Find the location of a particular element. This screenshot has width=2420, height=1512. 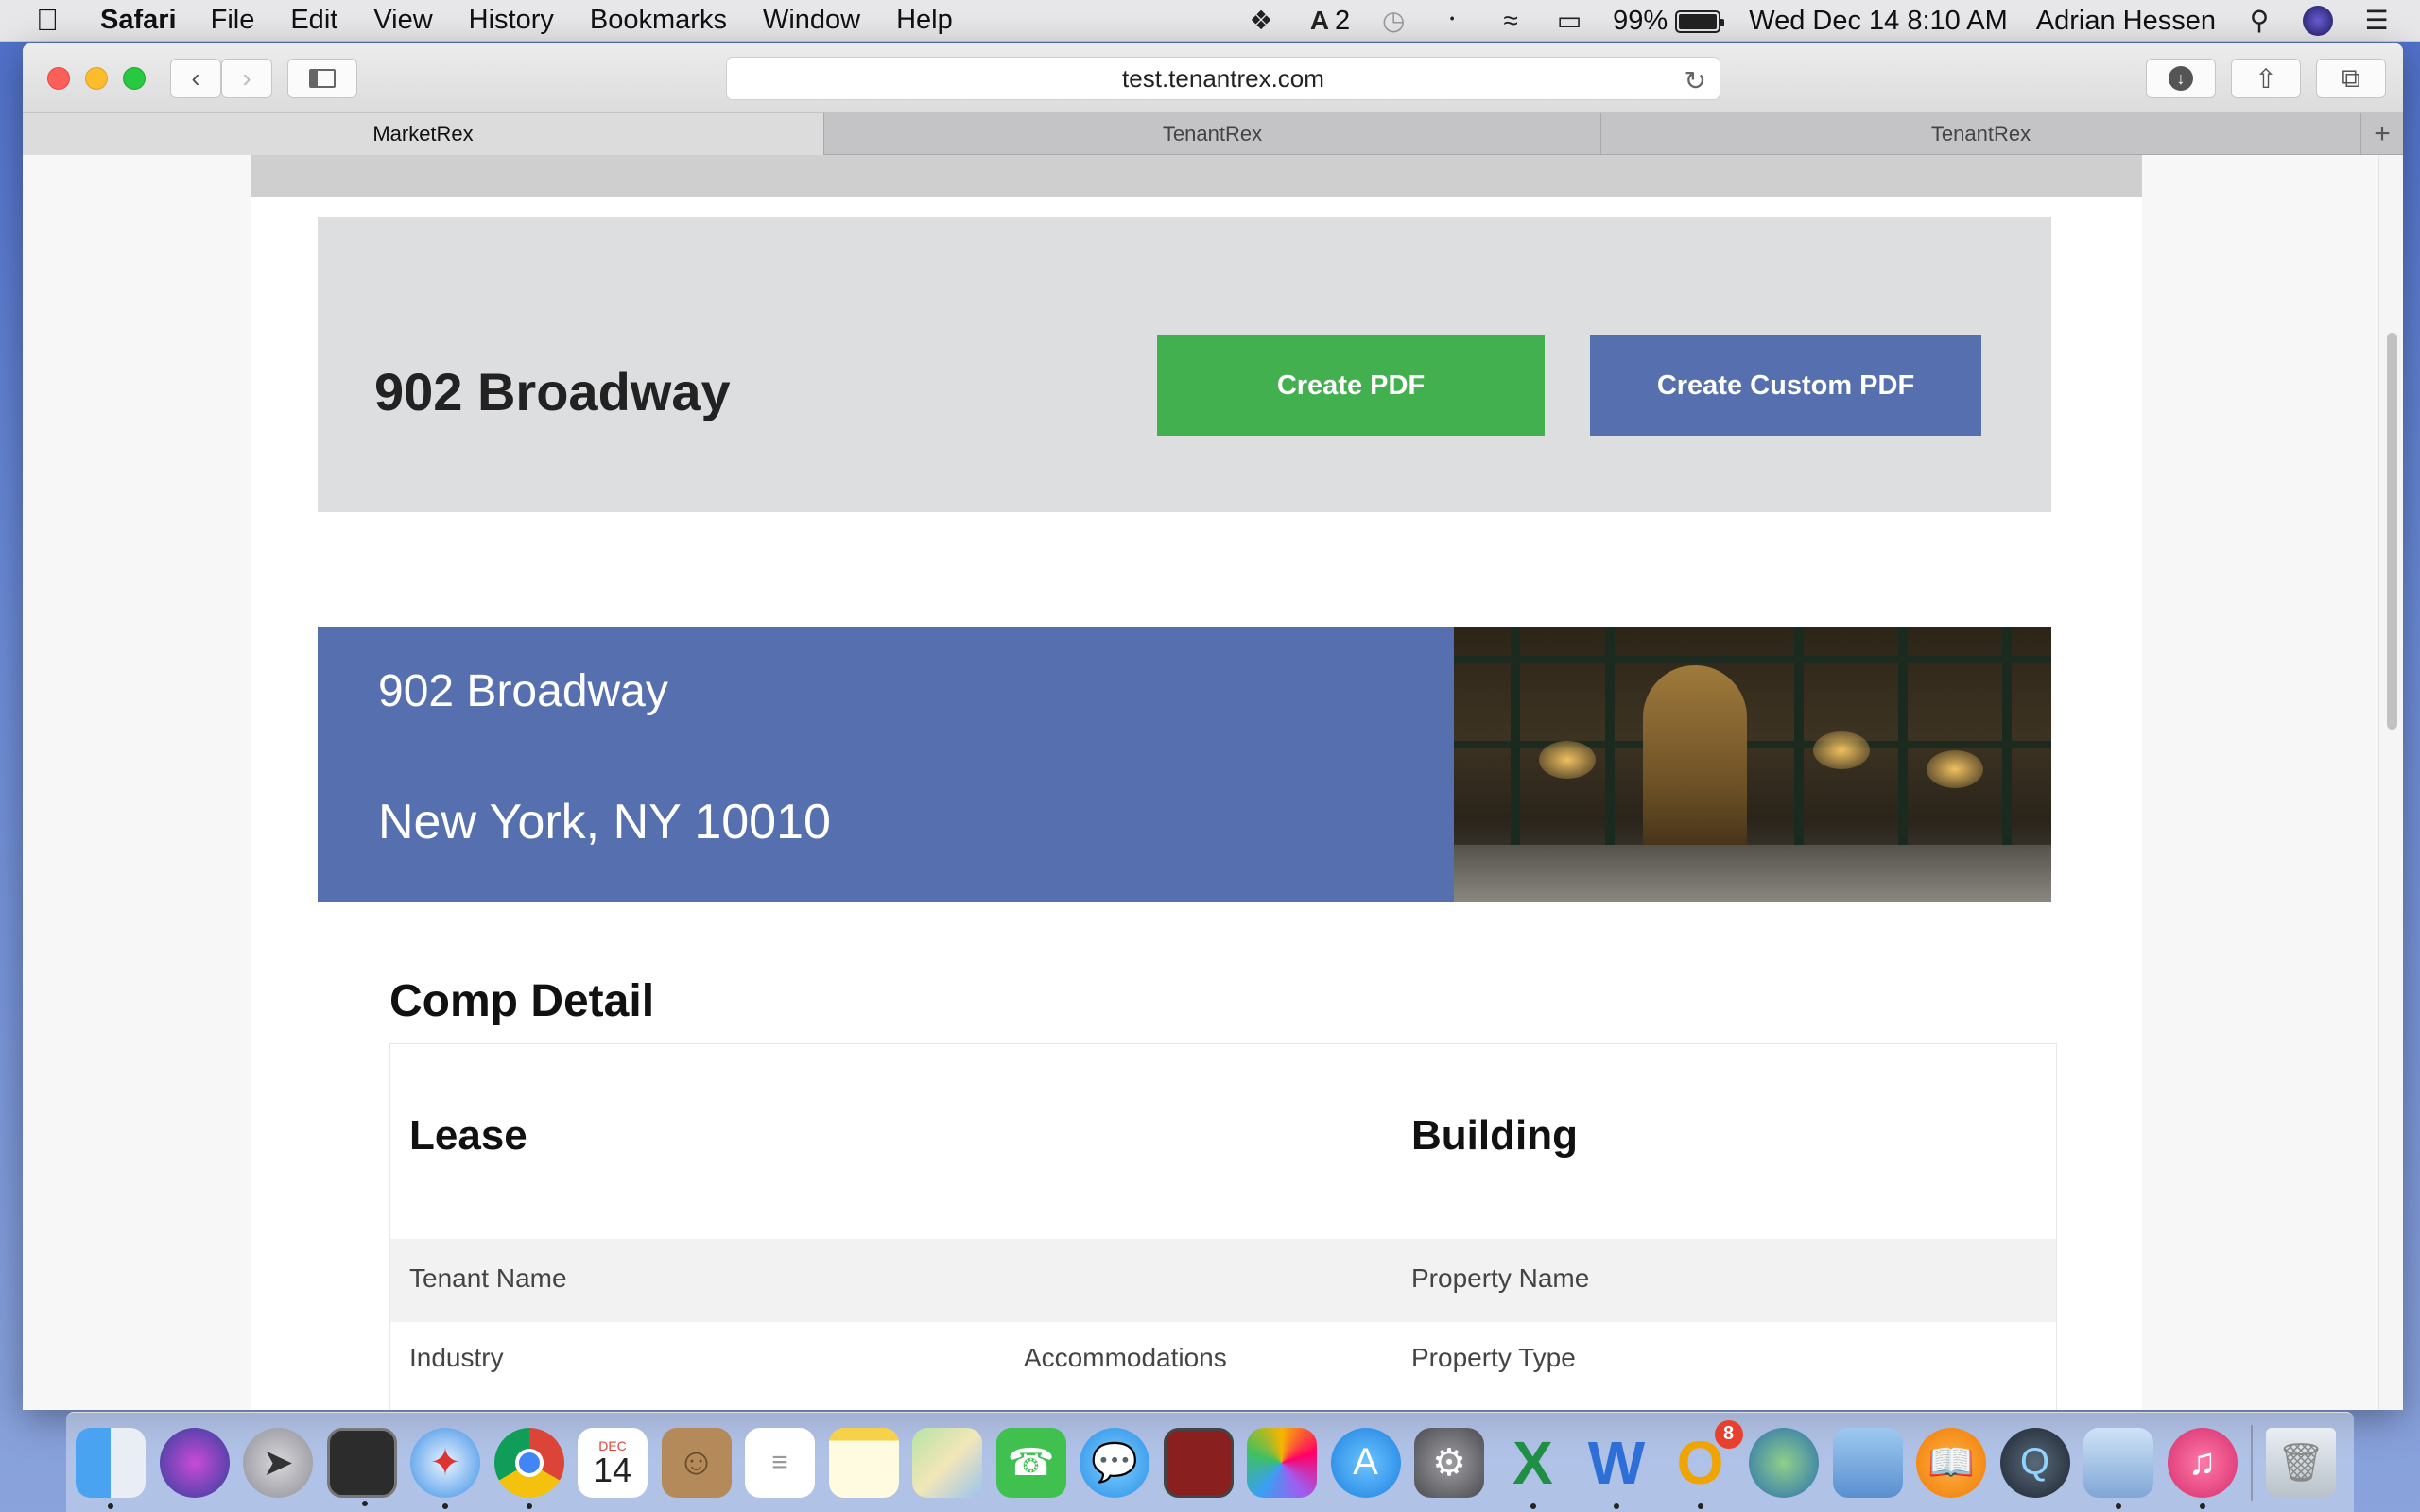

tab-tenantrex-1: TenantRex is located at coordinates (1212, 134).